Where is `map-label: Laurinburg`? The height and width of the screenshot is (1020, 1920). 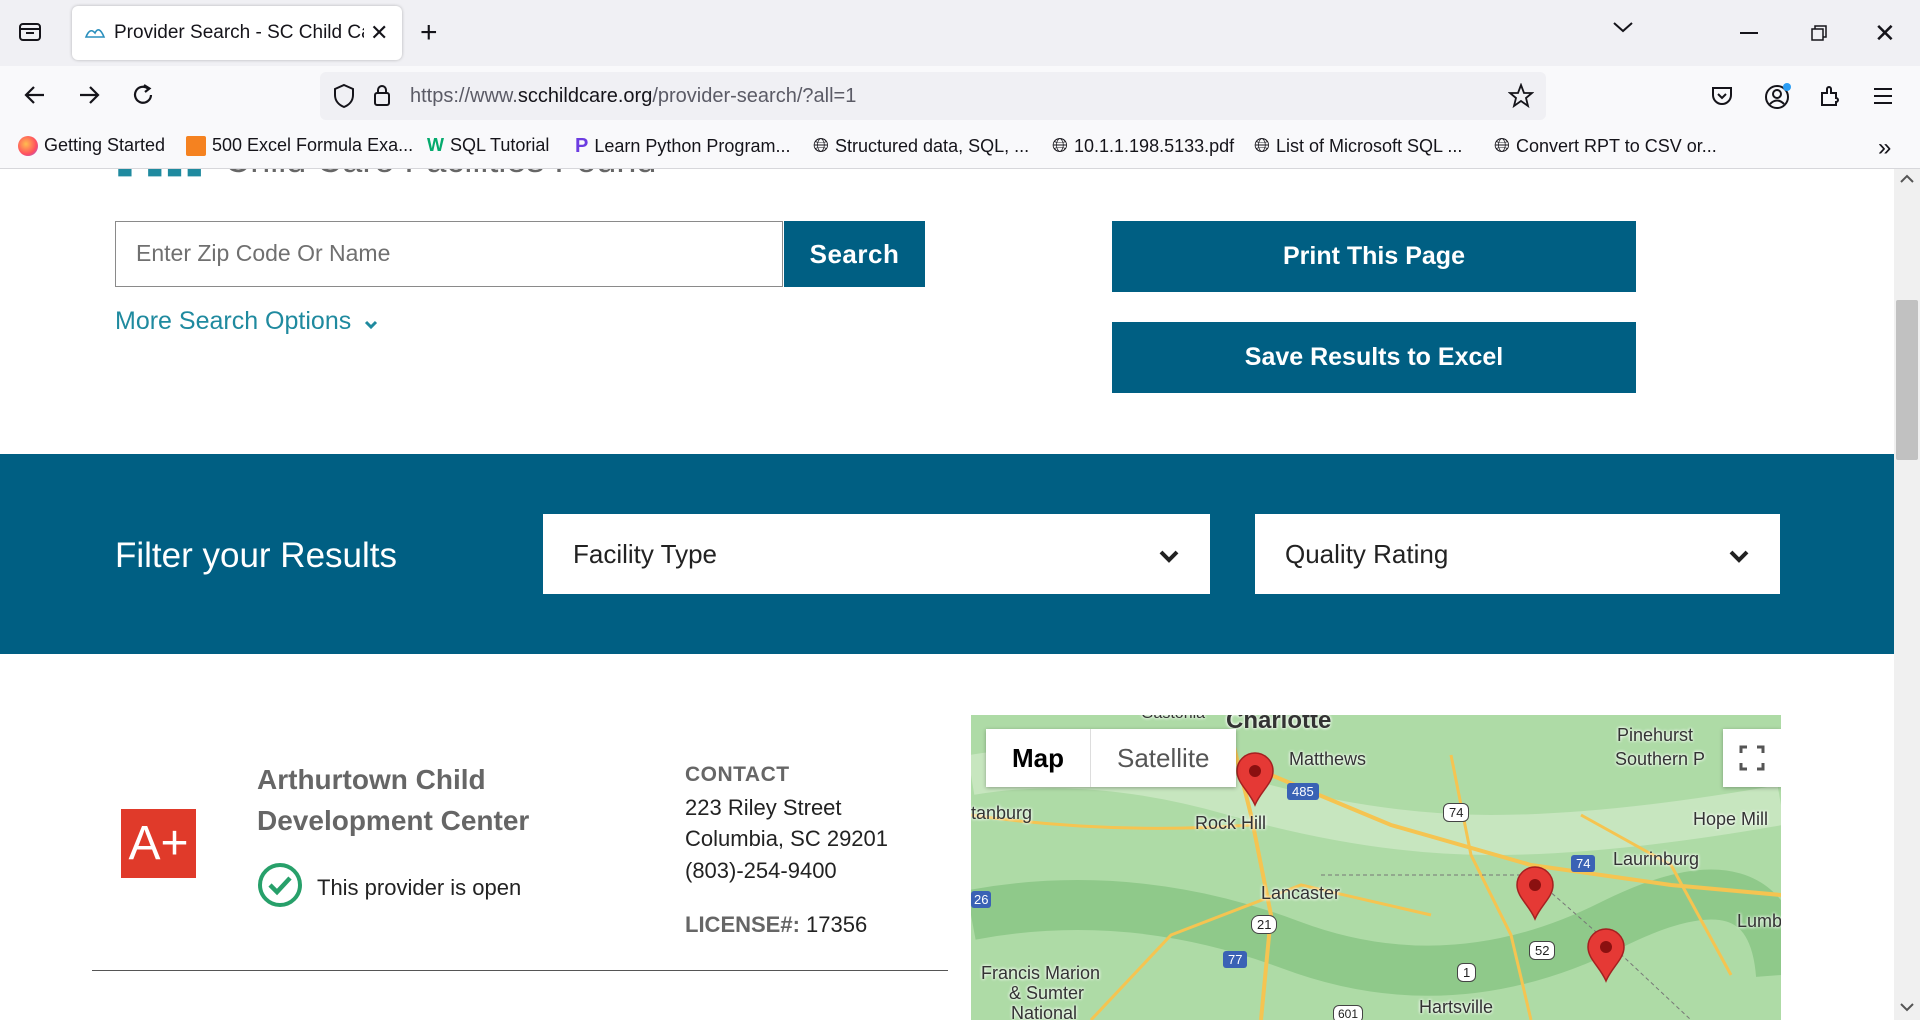 map-label: Laurinburg is located at coordinates (1656, 859).